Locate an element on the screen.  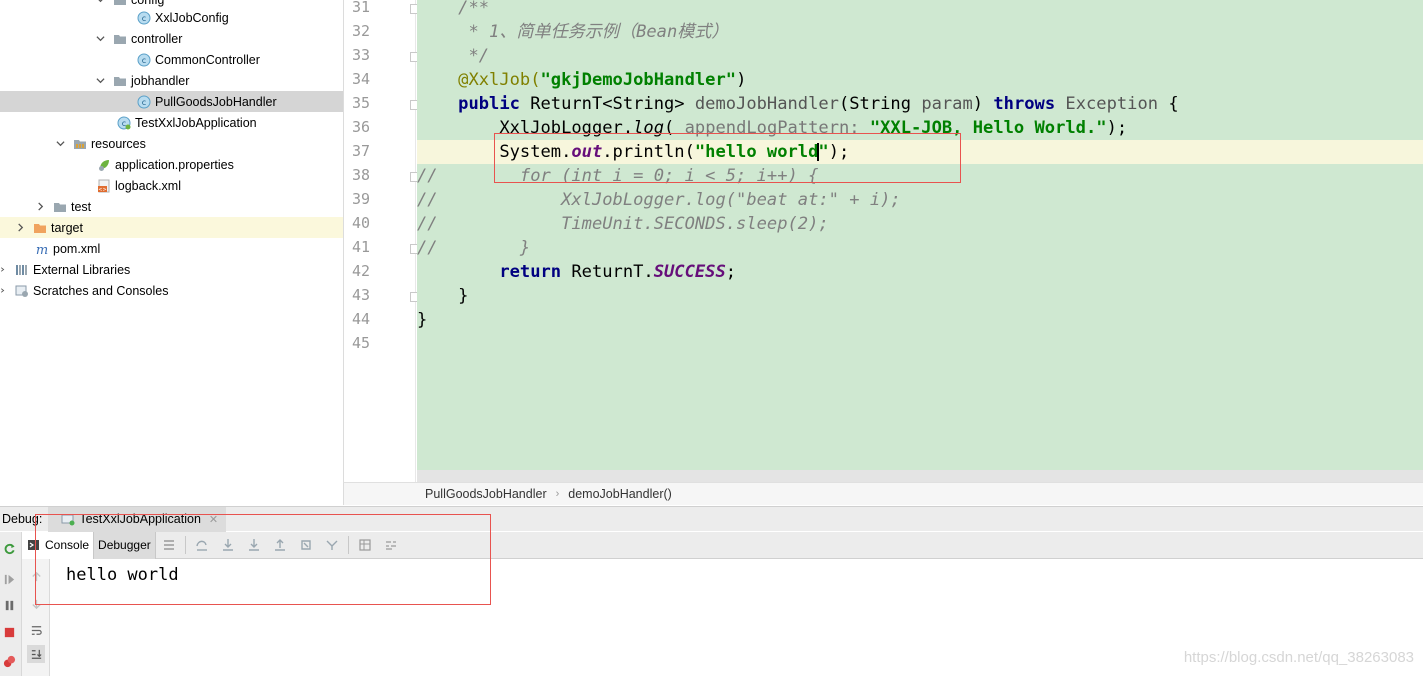
tab-console: Console is located at coordinates (58, 545).